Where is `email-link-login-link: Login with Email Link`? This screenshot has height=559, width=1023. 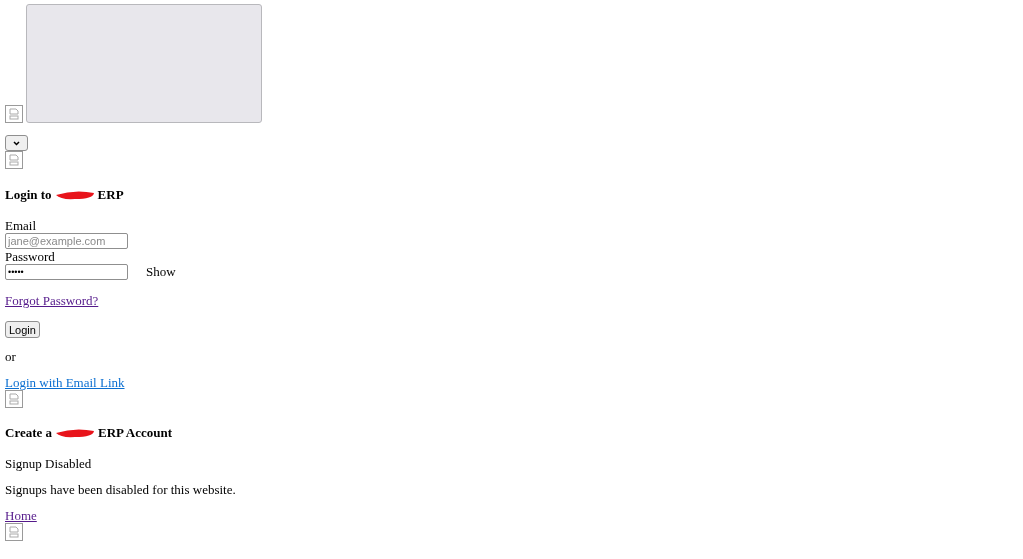
email-link-login-link: Login with Email Link is located at coordinates (65, 382).